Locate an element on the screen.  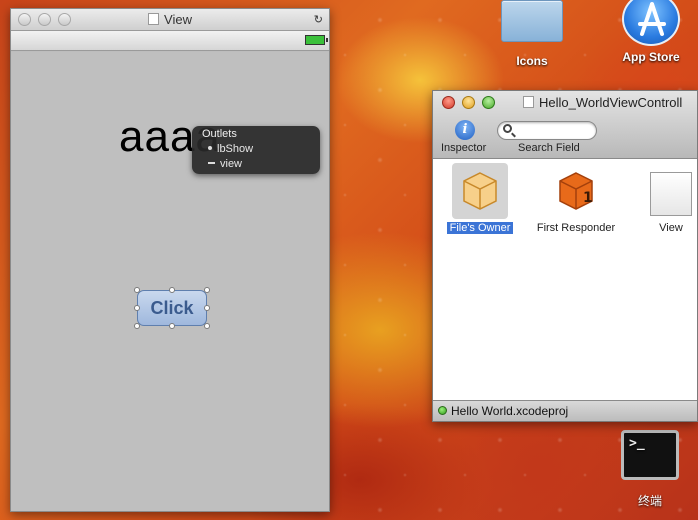
terminal-prompt: >_ is located at coordinates (637, 443).